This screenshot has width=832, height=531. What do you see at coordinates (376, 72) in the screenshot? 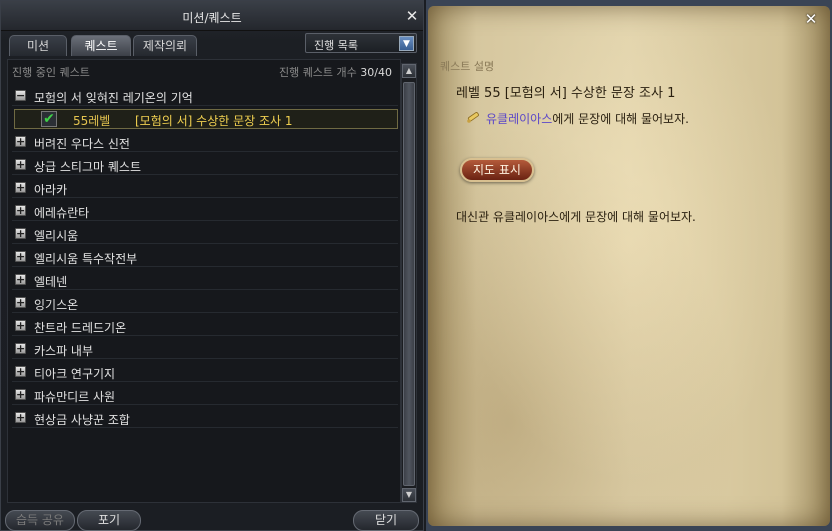
I see `quest-count-value: 30/40` at bounding box center [376, 72].